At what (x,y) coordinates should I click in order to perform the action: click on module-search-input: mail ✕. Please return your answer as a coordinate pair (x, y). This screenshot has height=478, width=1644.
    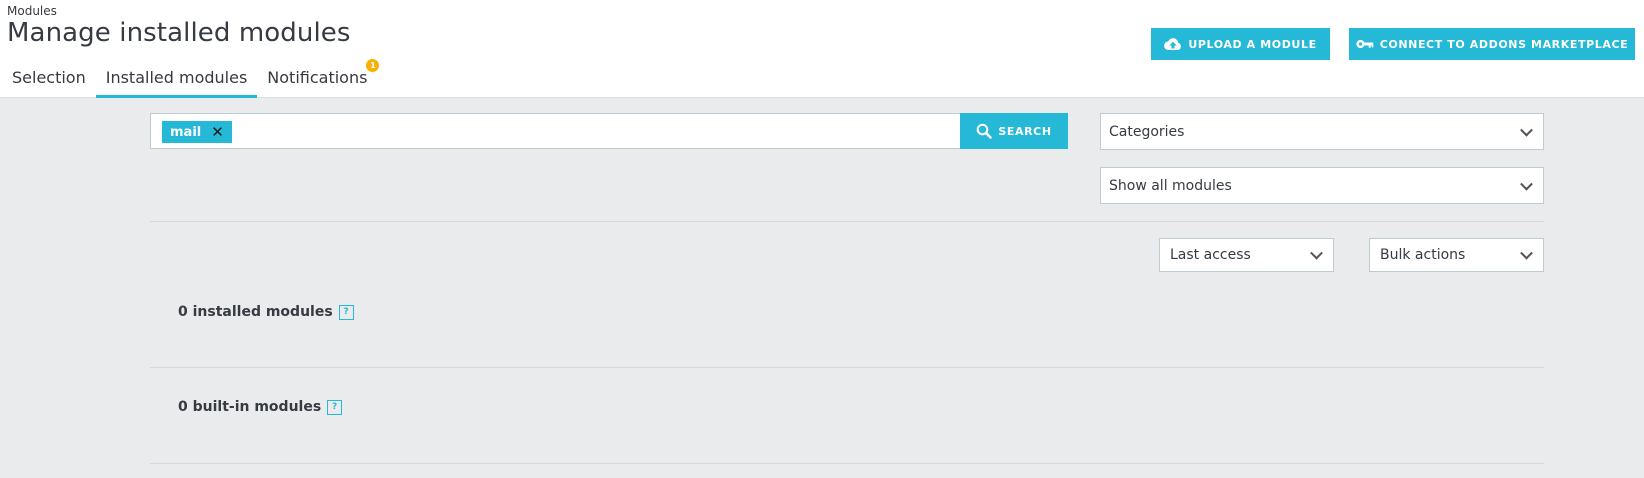
    Looking at the image, I should click on (555, 131).